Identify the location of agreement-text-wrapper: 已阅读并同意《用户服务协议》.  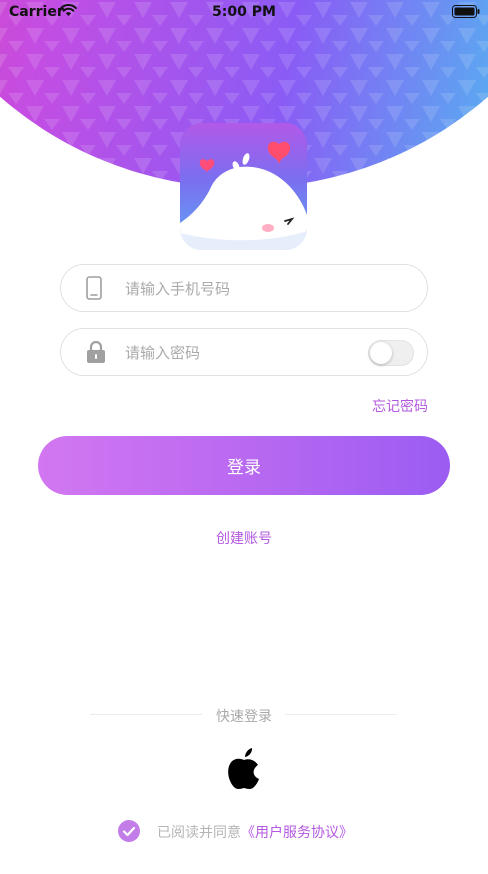
(255, 832).